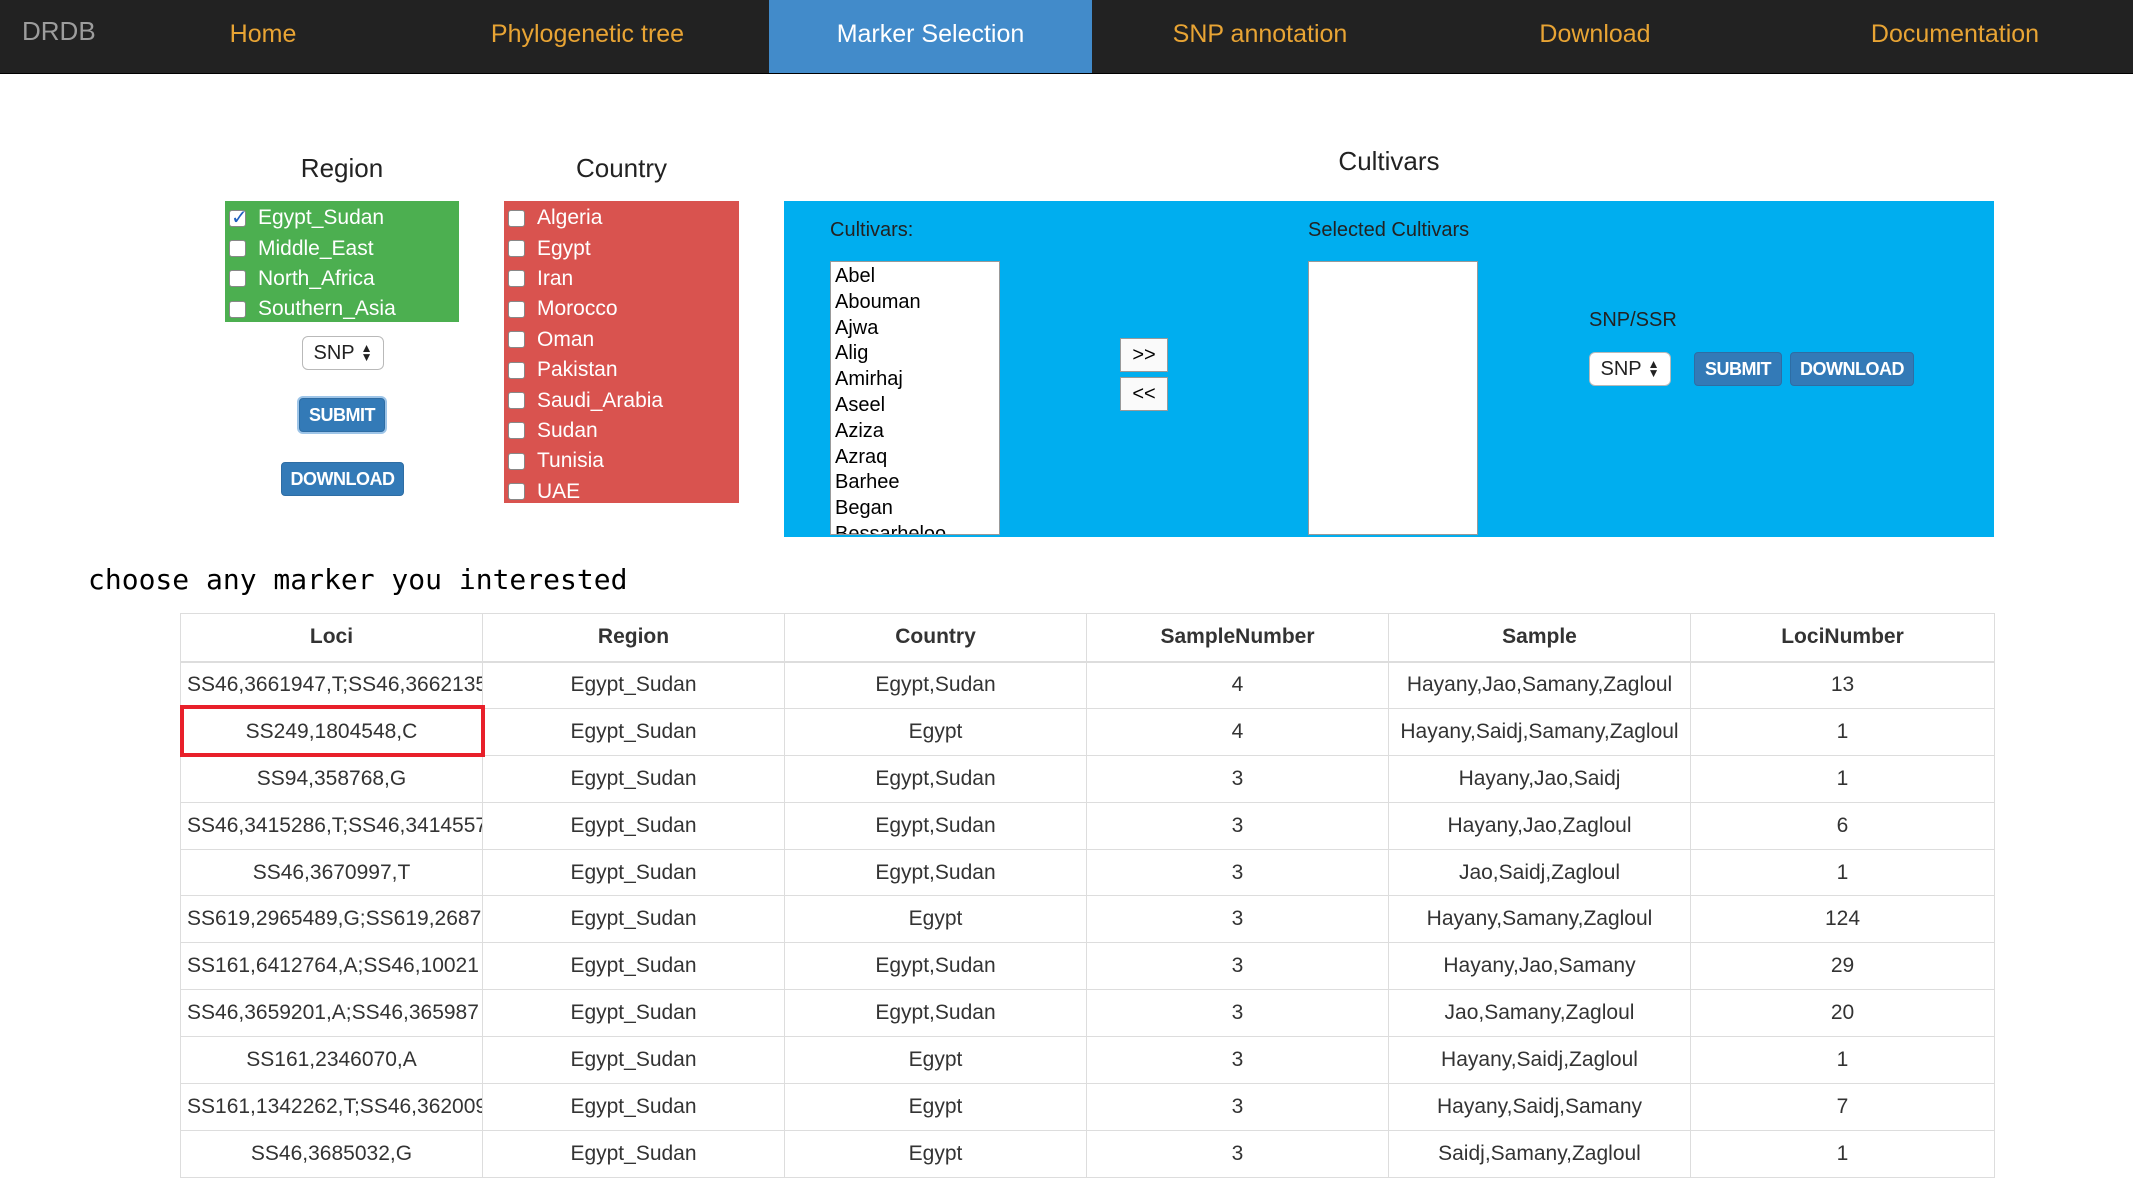 The width and height of the screenshot is (2133, 1178). What do you see at coordinates (1237, 685) in the screenshot?
I see `samplenumber-cell: 4` at bounding box center [1237, 685].